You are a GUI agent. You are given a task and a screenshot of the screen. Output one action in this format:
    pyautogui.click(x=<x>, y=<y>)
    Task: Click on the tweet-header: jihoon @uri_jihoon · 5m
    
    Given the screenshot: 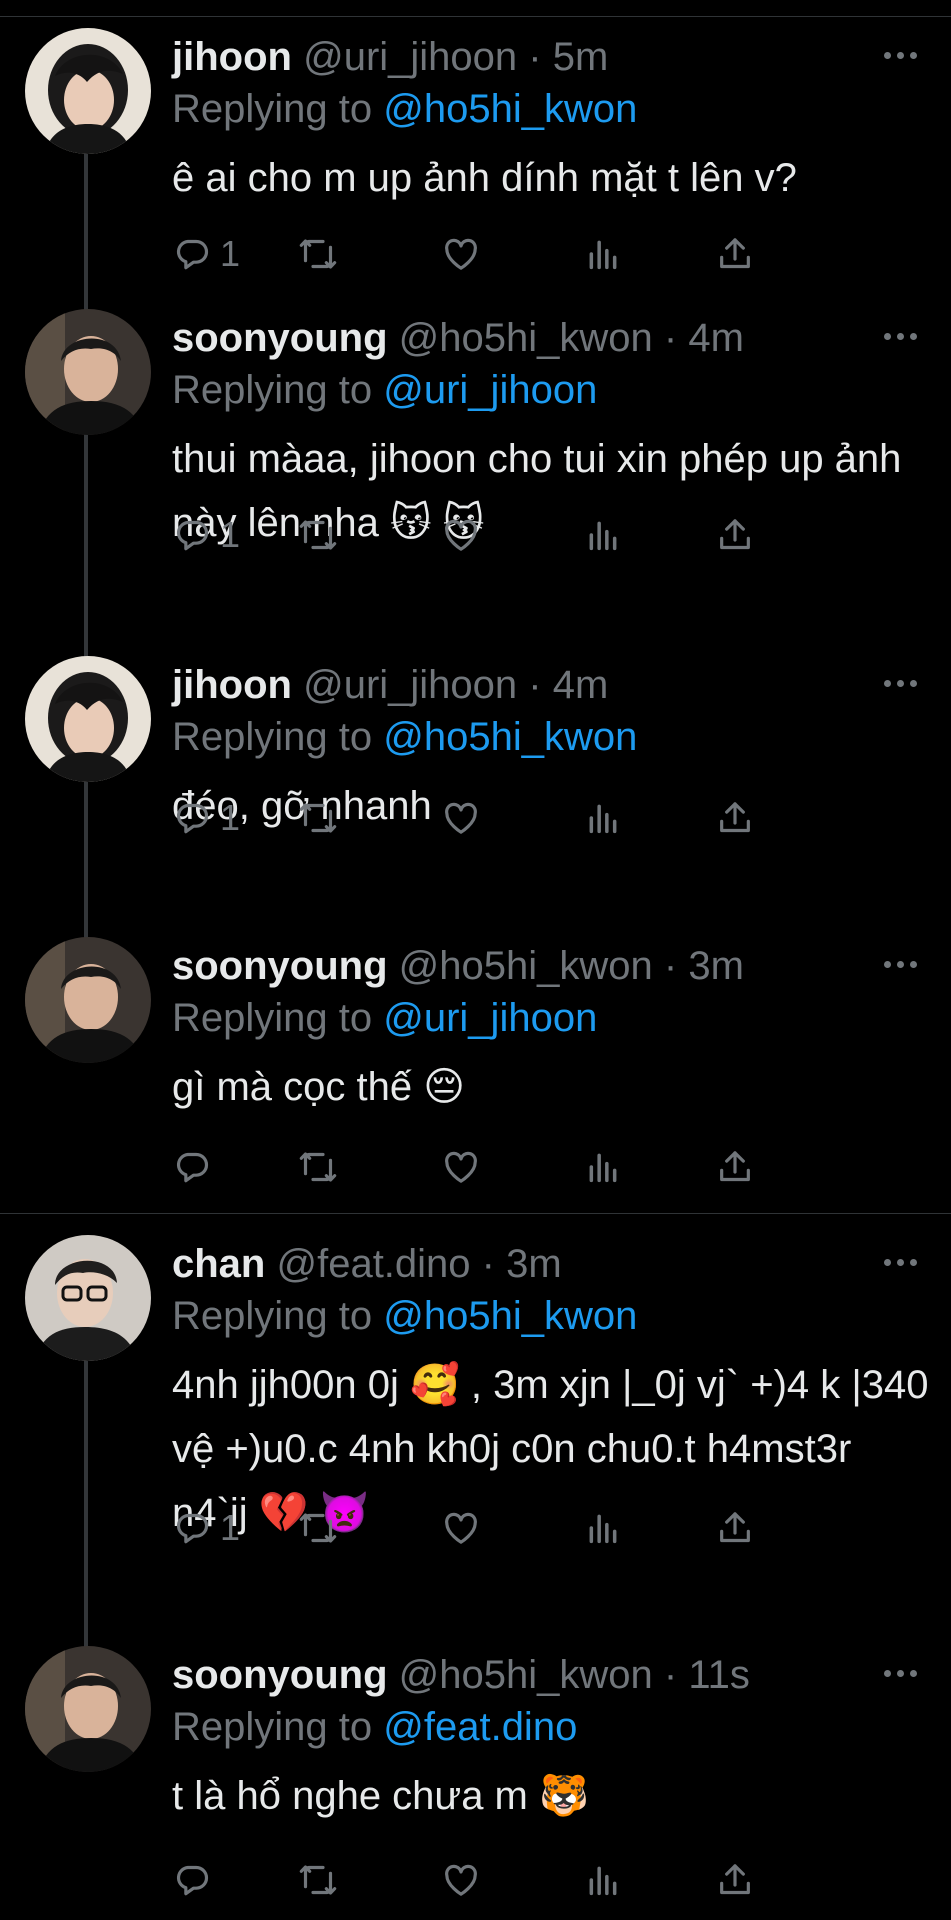 What is the action you would take?
    pyautogui.click(x=390, y=57)
    